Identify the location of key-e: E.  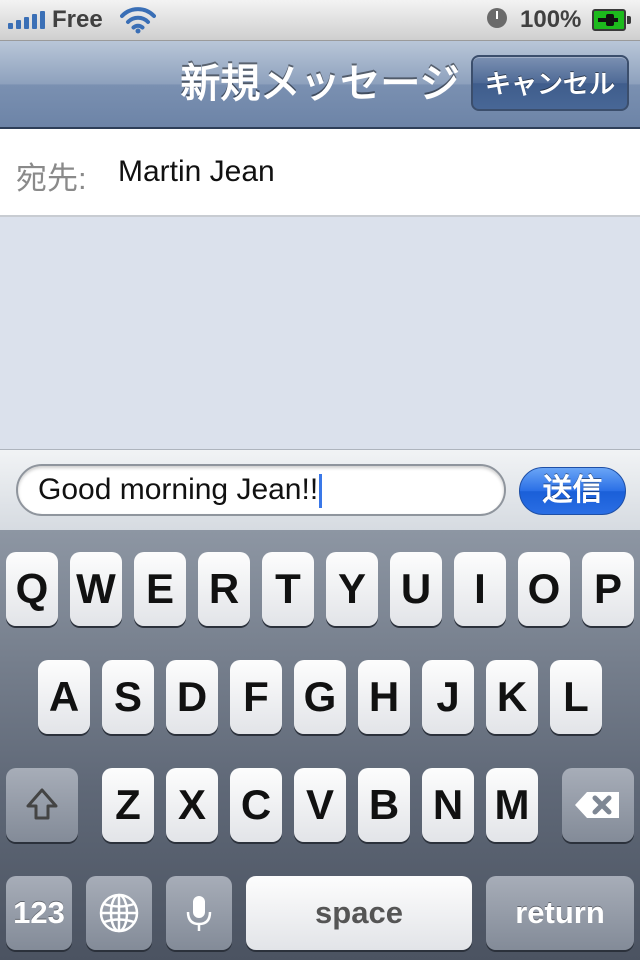
(160, 589).